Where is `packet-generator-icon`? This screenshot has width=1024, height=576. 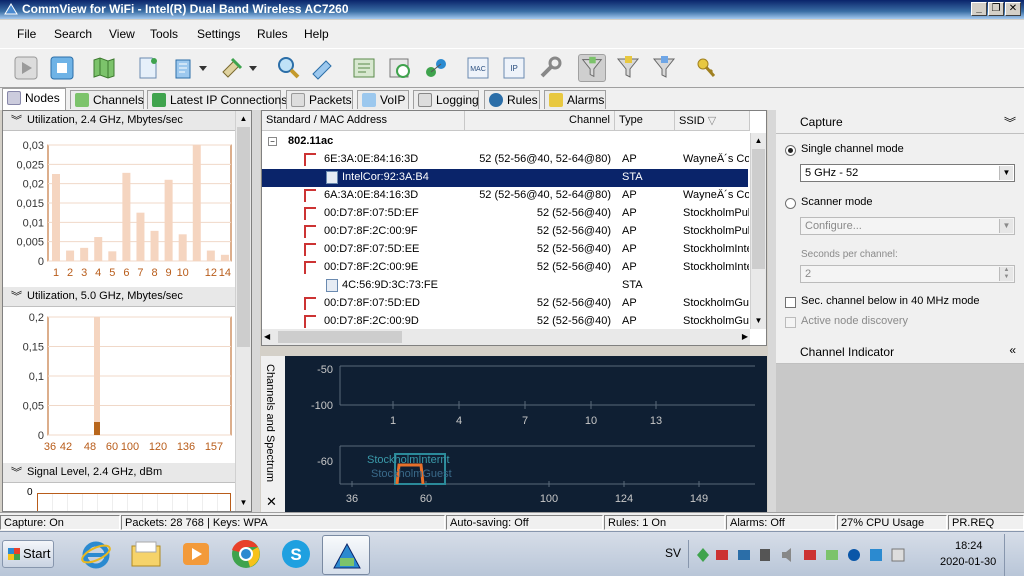 packet-generator-icon is located at coordinates (322, 68).